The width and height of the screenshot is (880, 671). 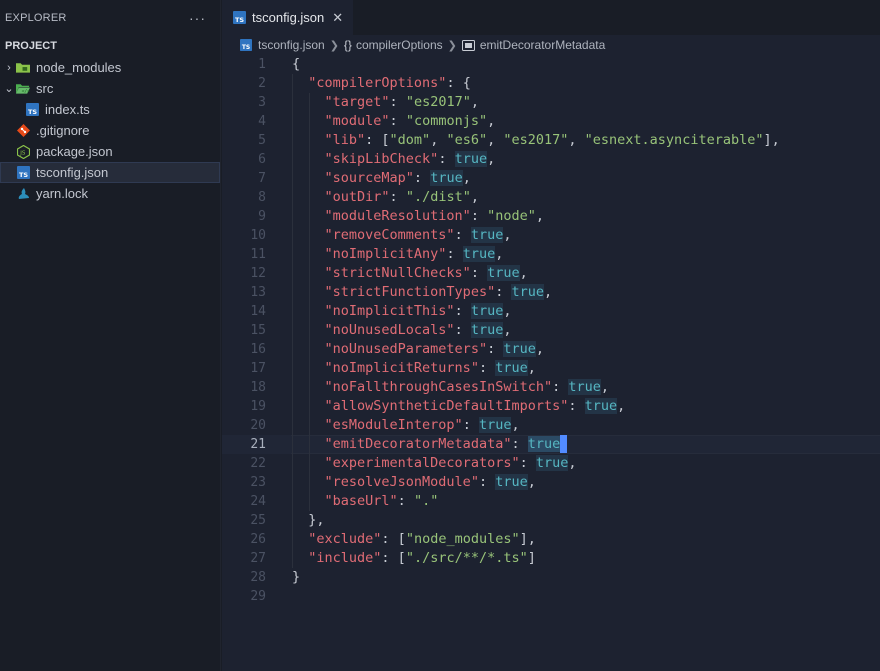 I want to click on line-number: 3, so click(x=262, y=102).